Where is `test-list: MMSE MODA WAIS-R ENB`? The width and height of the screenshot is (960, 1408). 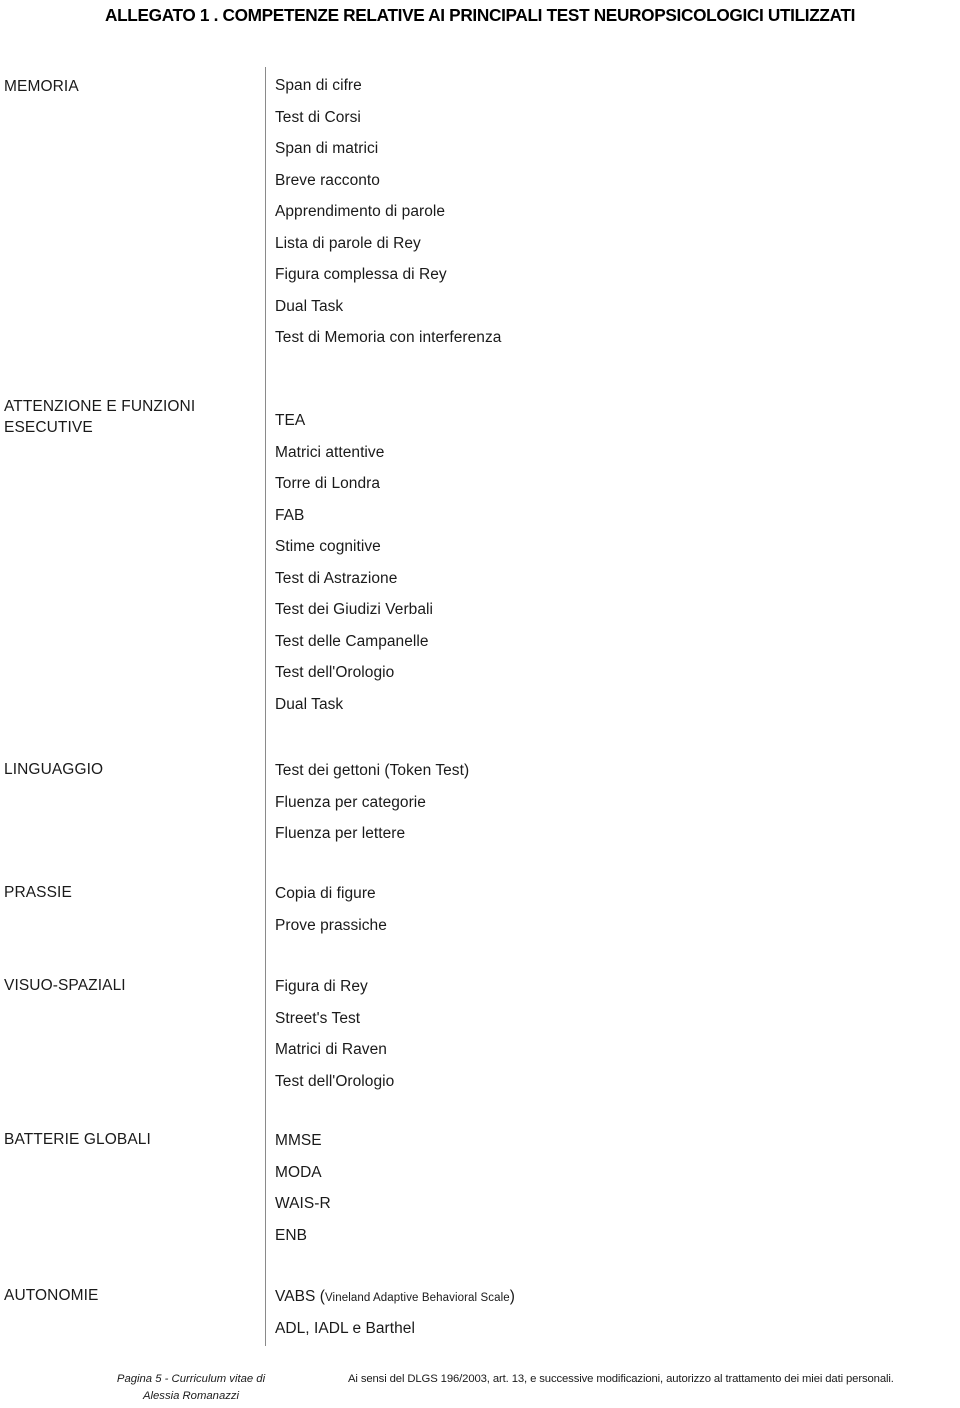
test-list: MMSE MODA WAIS-R ENB is located at coordinates (595, 1188).